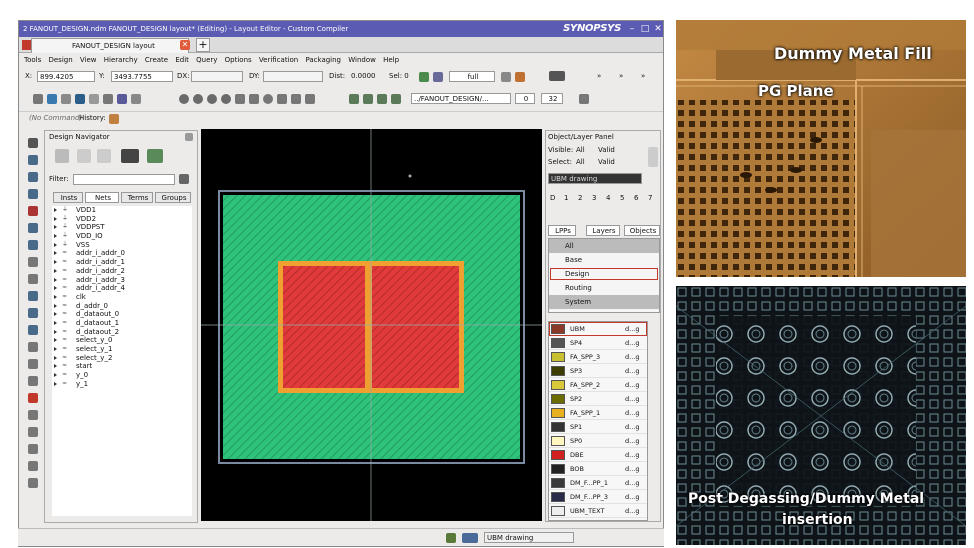  What do you see at coordinates (33, 313) in the screenshot?
I see `copy-tool-icon` at bounding box center [33, 313].